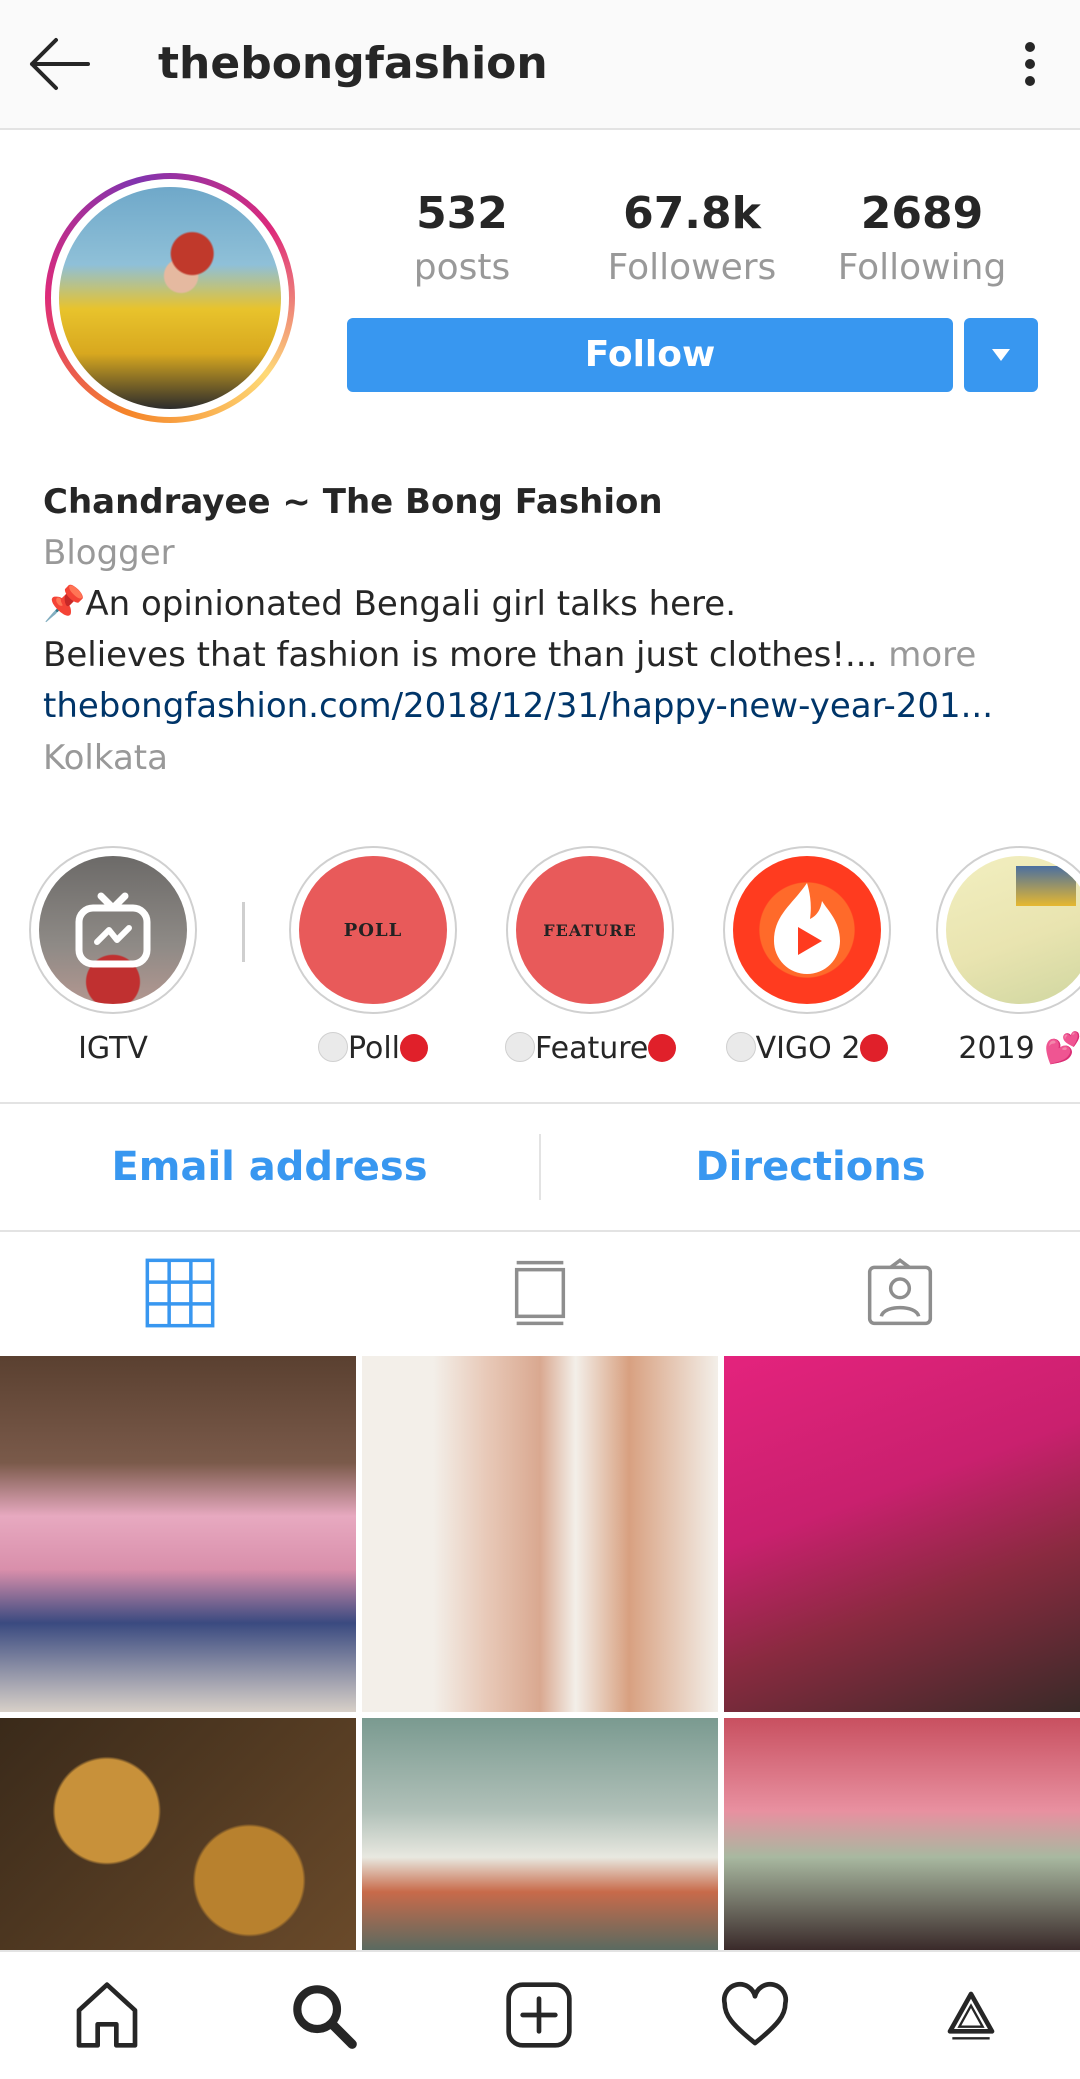  What do you see at coordinates (810, 1167) in the screenshot?
I see `directions-button: Directions` at bounding box center [810, 1167].